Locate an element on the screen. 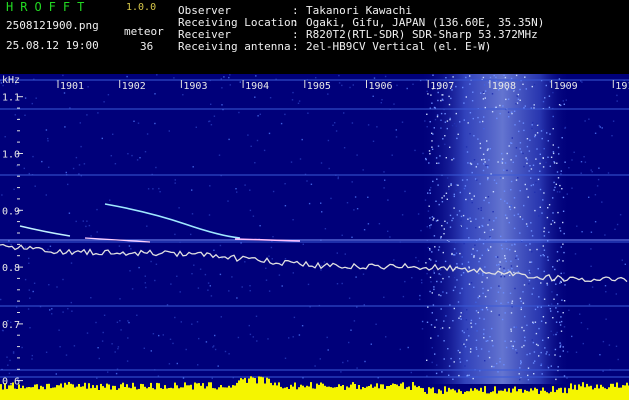 This screenshot has height=400, width=629. observation-datetime: 25.08.12 19:00 is located at coordinates (52, 45).